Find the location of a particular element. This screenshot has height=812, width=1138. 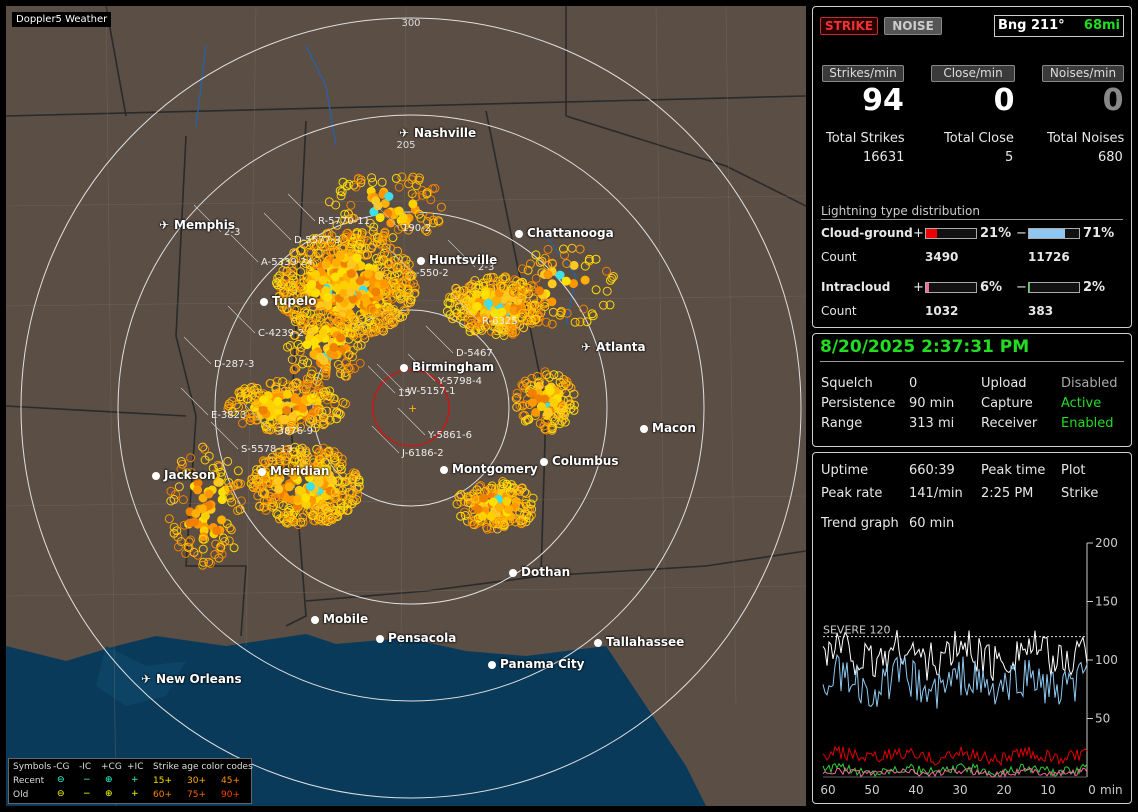

close-per-min-button: Close/min is located at coordinates (973, 73).